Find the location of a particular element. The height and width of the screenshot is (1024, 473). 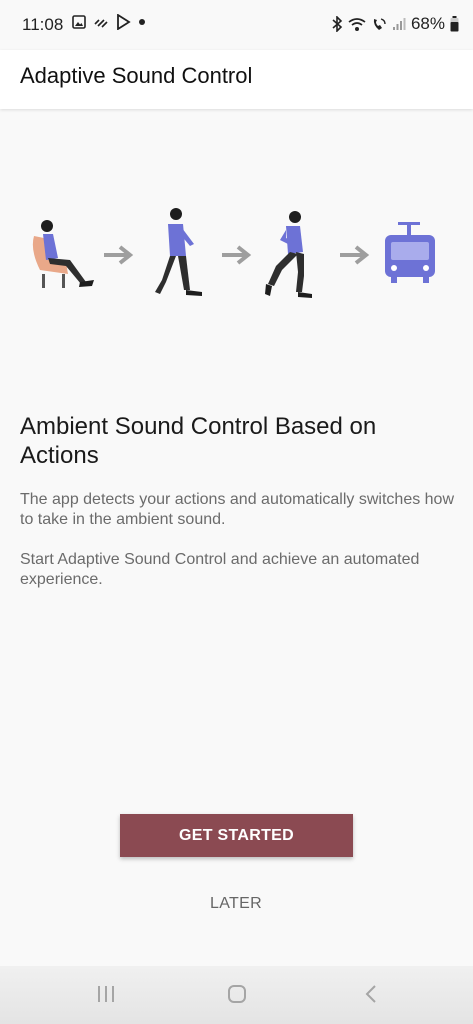

notification-dot-icon is located at coordinates (142, 22).